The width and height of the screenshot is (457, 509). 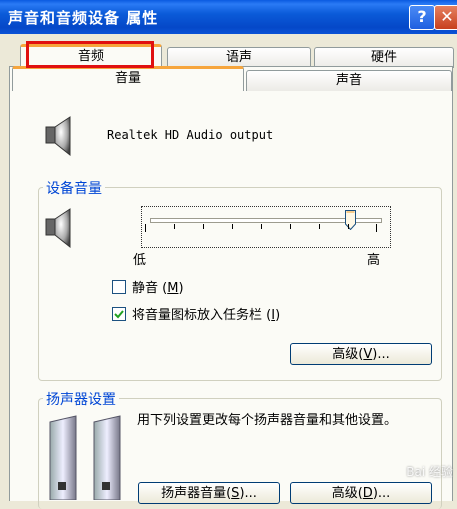 I want to click on slider-ticks, so click(x=261, y=228).